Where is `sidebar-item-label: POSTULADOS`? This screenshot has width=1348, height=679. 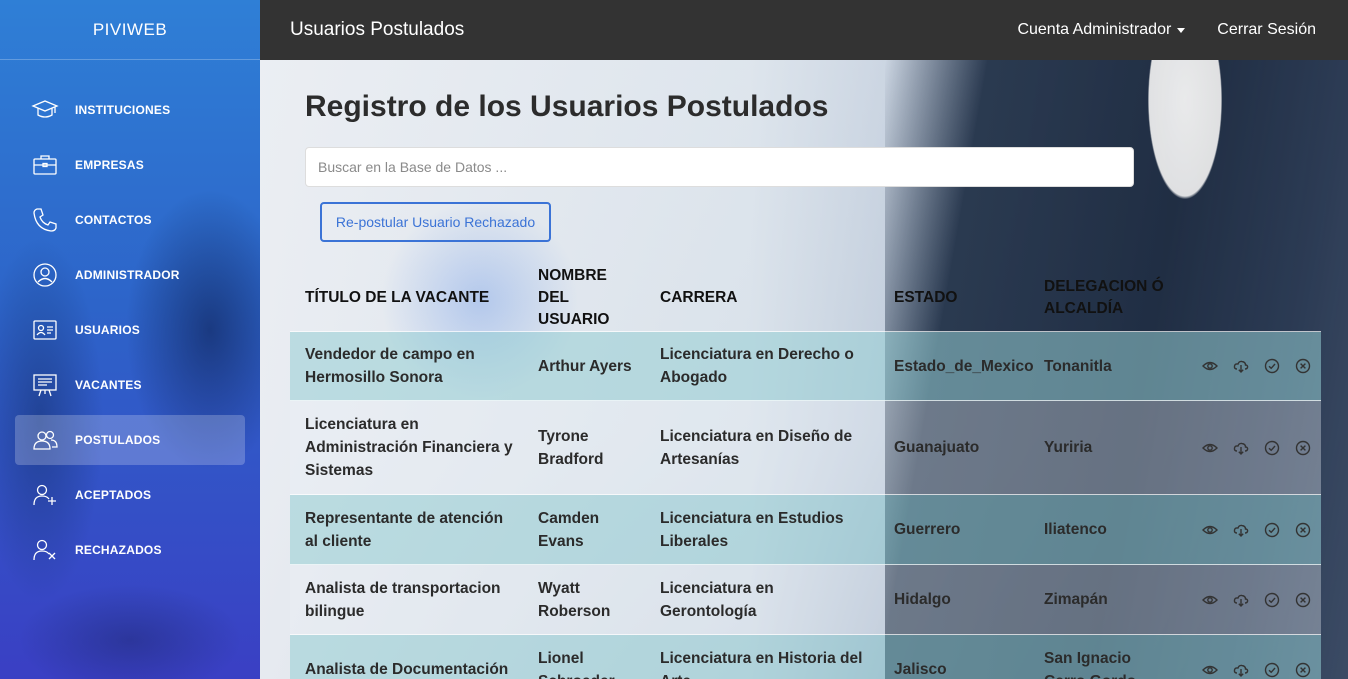
sidebar-item-label: POSTULADOS is located at coordinates (118, 440).